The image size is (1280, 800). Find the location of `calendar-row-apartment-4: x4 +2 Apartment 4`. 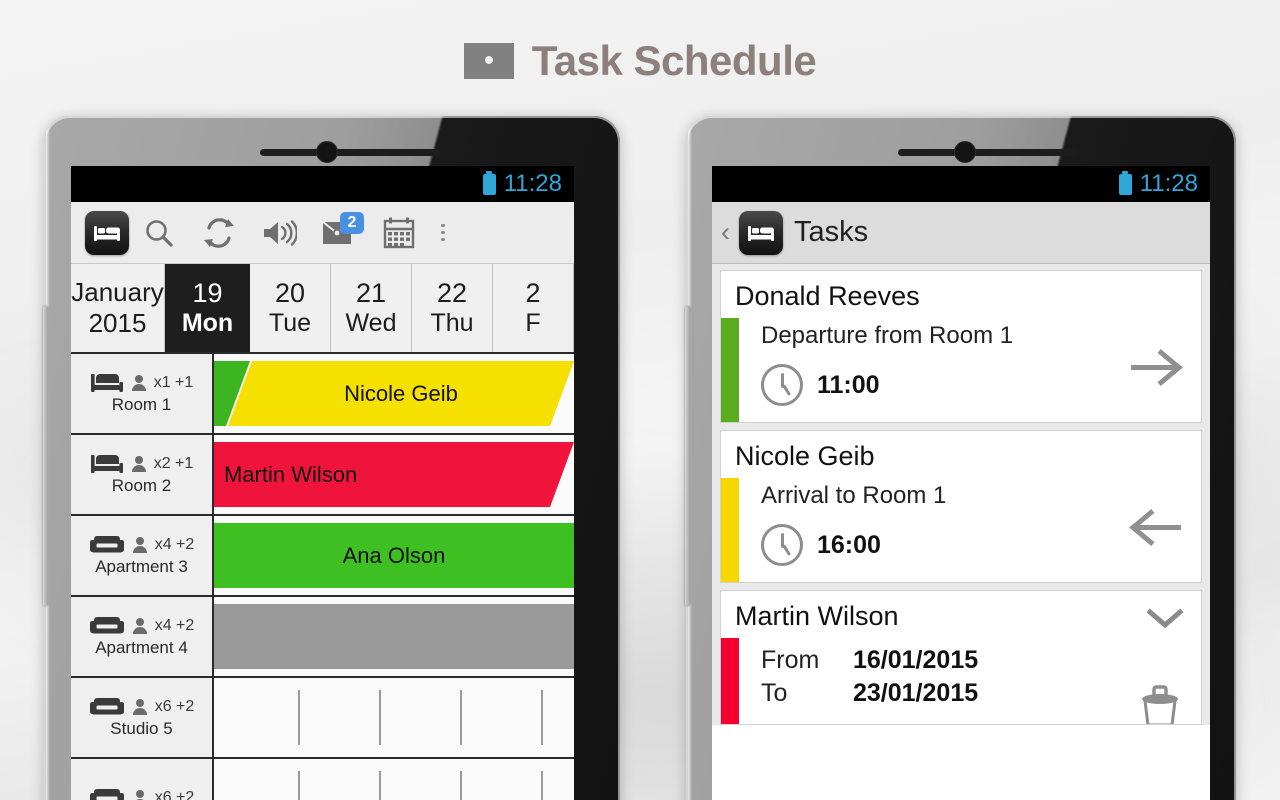

calendar-row-apartment-4: x4 +2 Apartment 4 is located at coordinates (322, 637).